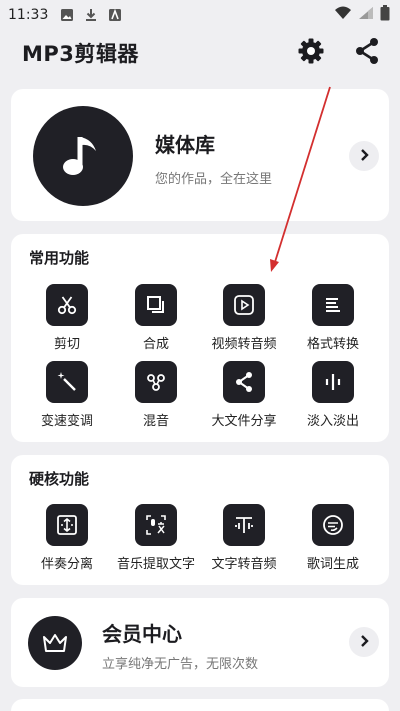 The image size is (400, 711). What do you see at coordinates (55, 643) in the screenshot?
I see `crown-icon` at bounding box center [55, 643].